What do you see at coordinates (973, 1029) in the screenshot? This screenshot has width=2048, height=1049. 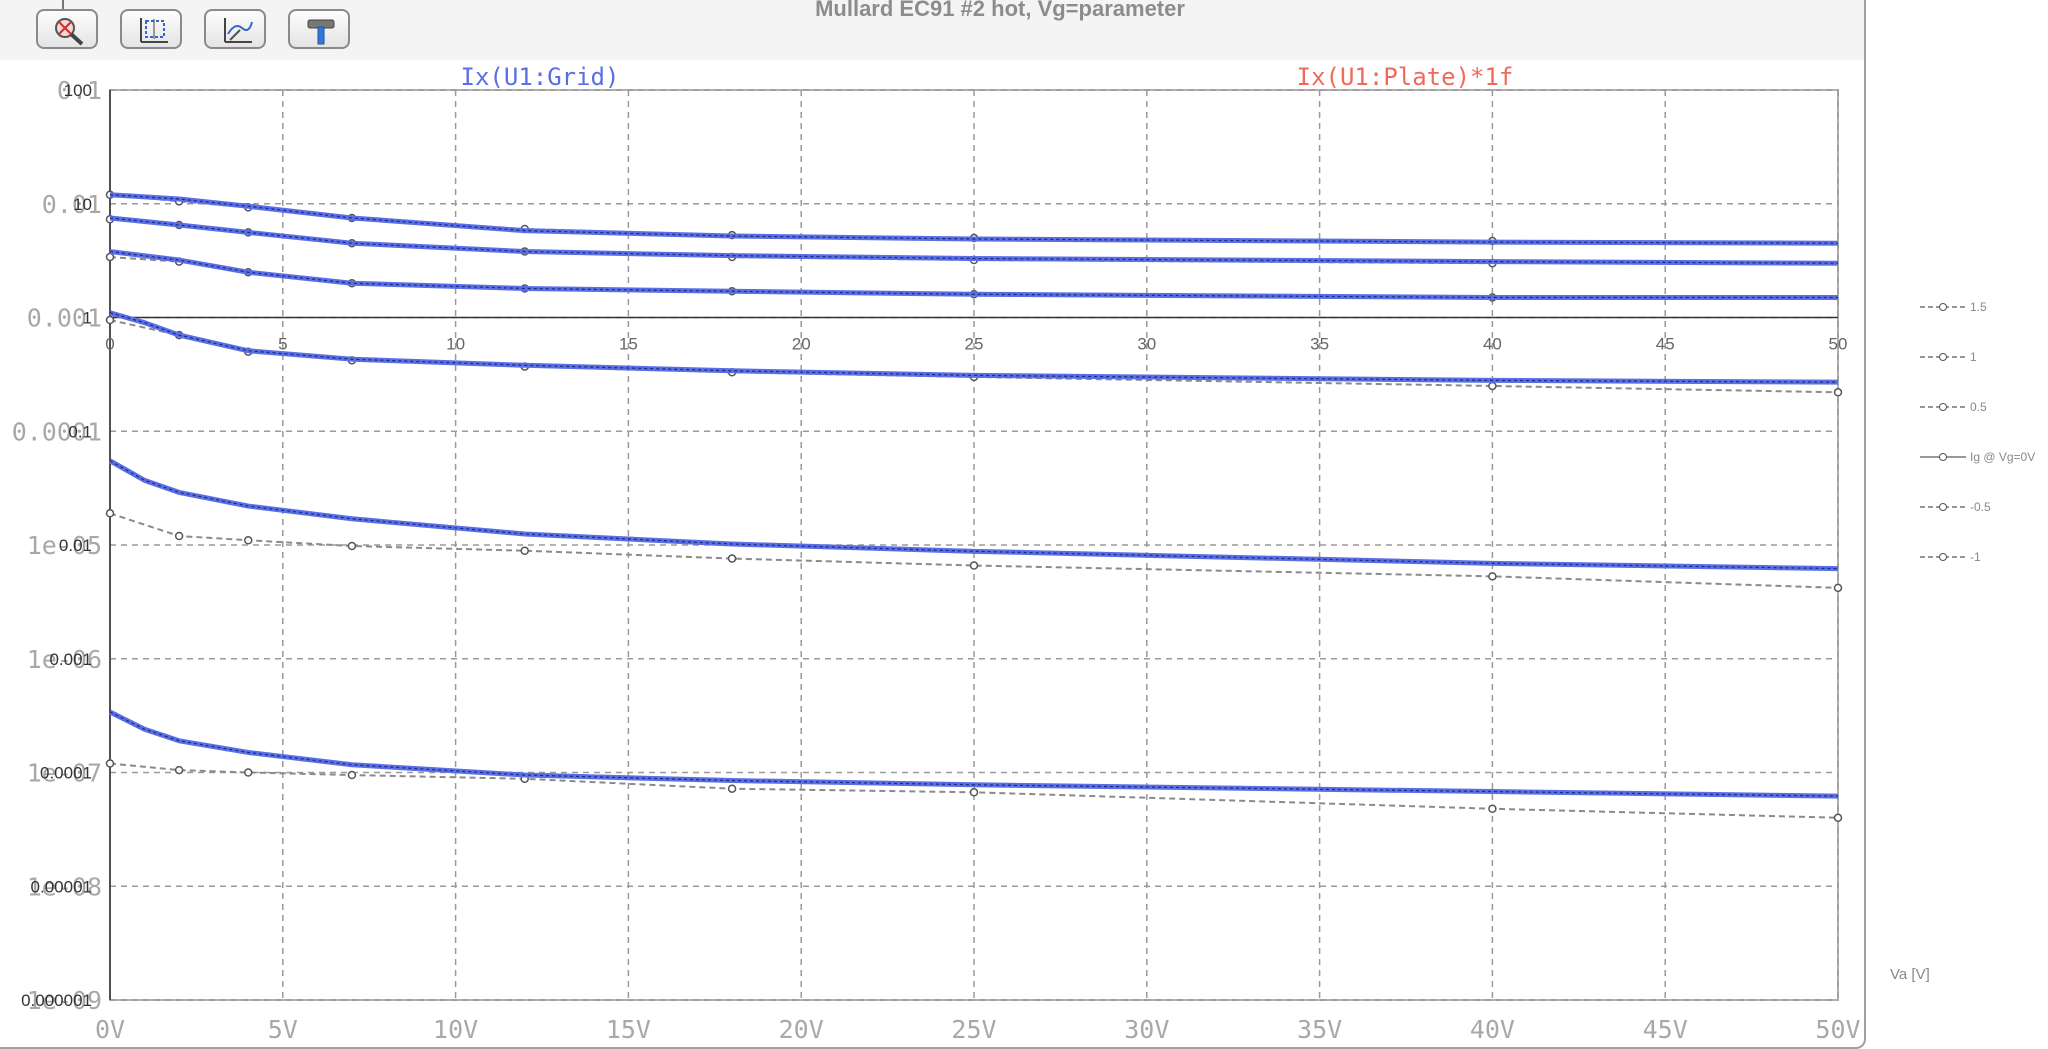 I see `x-tick-label-sim: 25V` at bounding box center [973, 1029].